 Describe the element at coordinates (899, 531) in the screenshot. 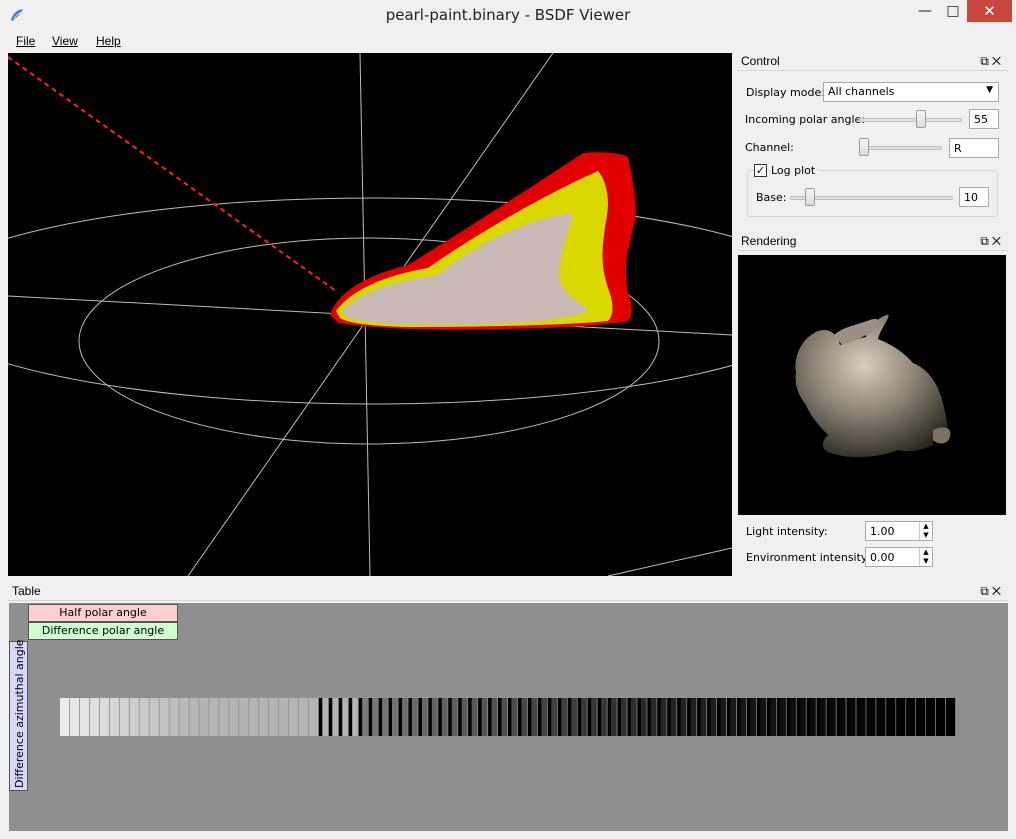

I see `light-intensity-spinbox: 1.00 ▲ ▼` at that location.